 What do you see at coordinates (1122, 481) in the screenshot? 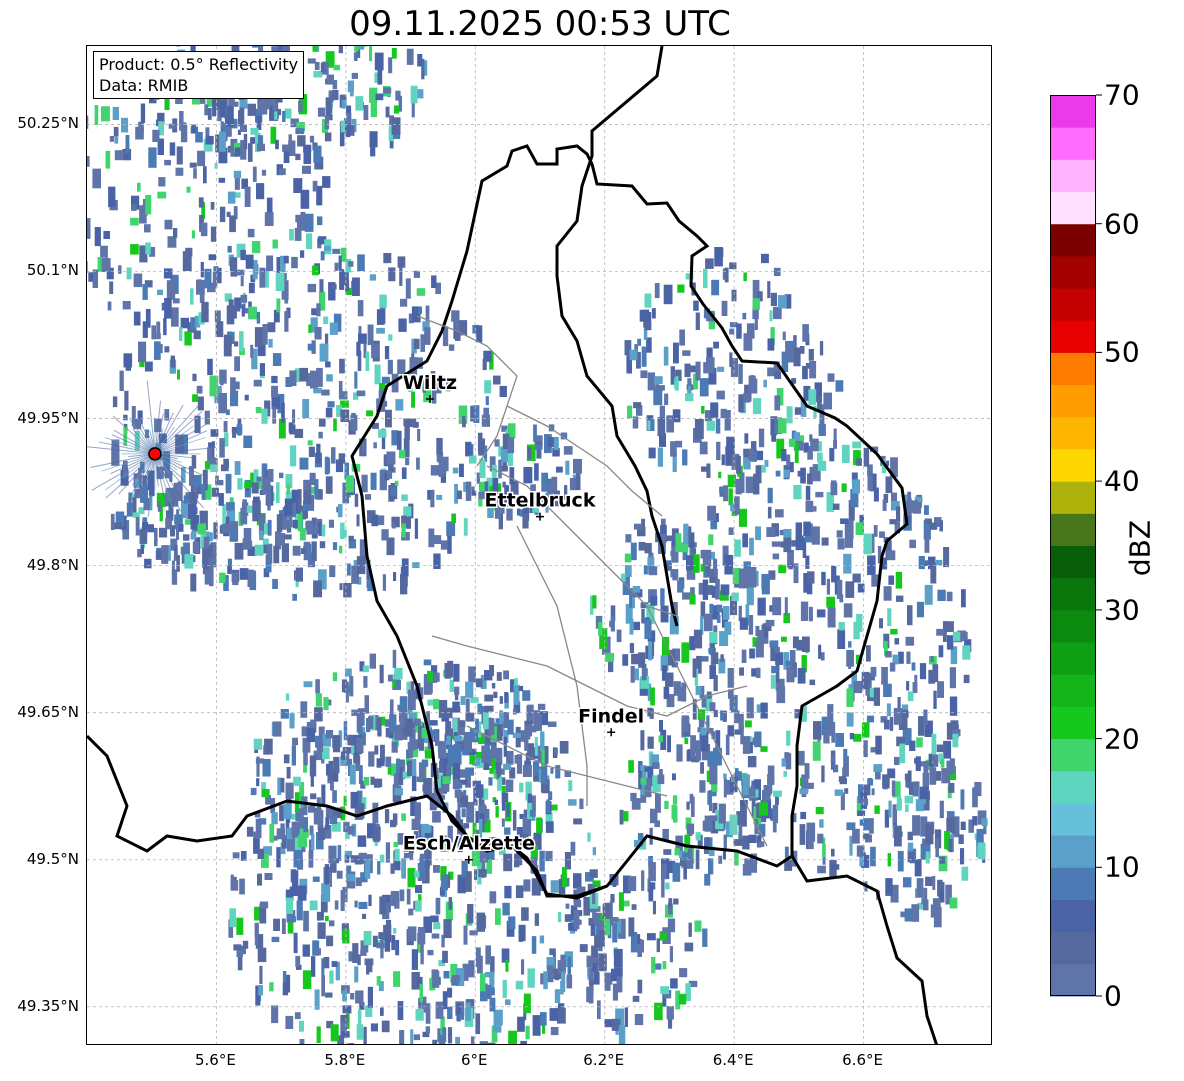
I see `colorbar-tick-label: 40` at bounding box center [1122, 481].